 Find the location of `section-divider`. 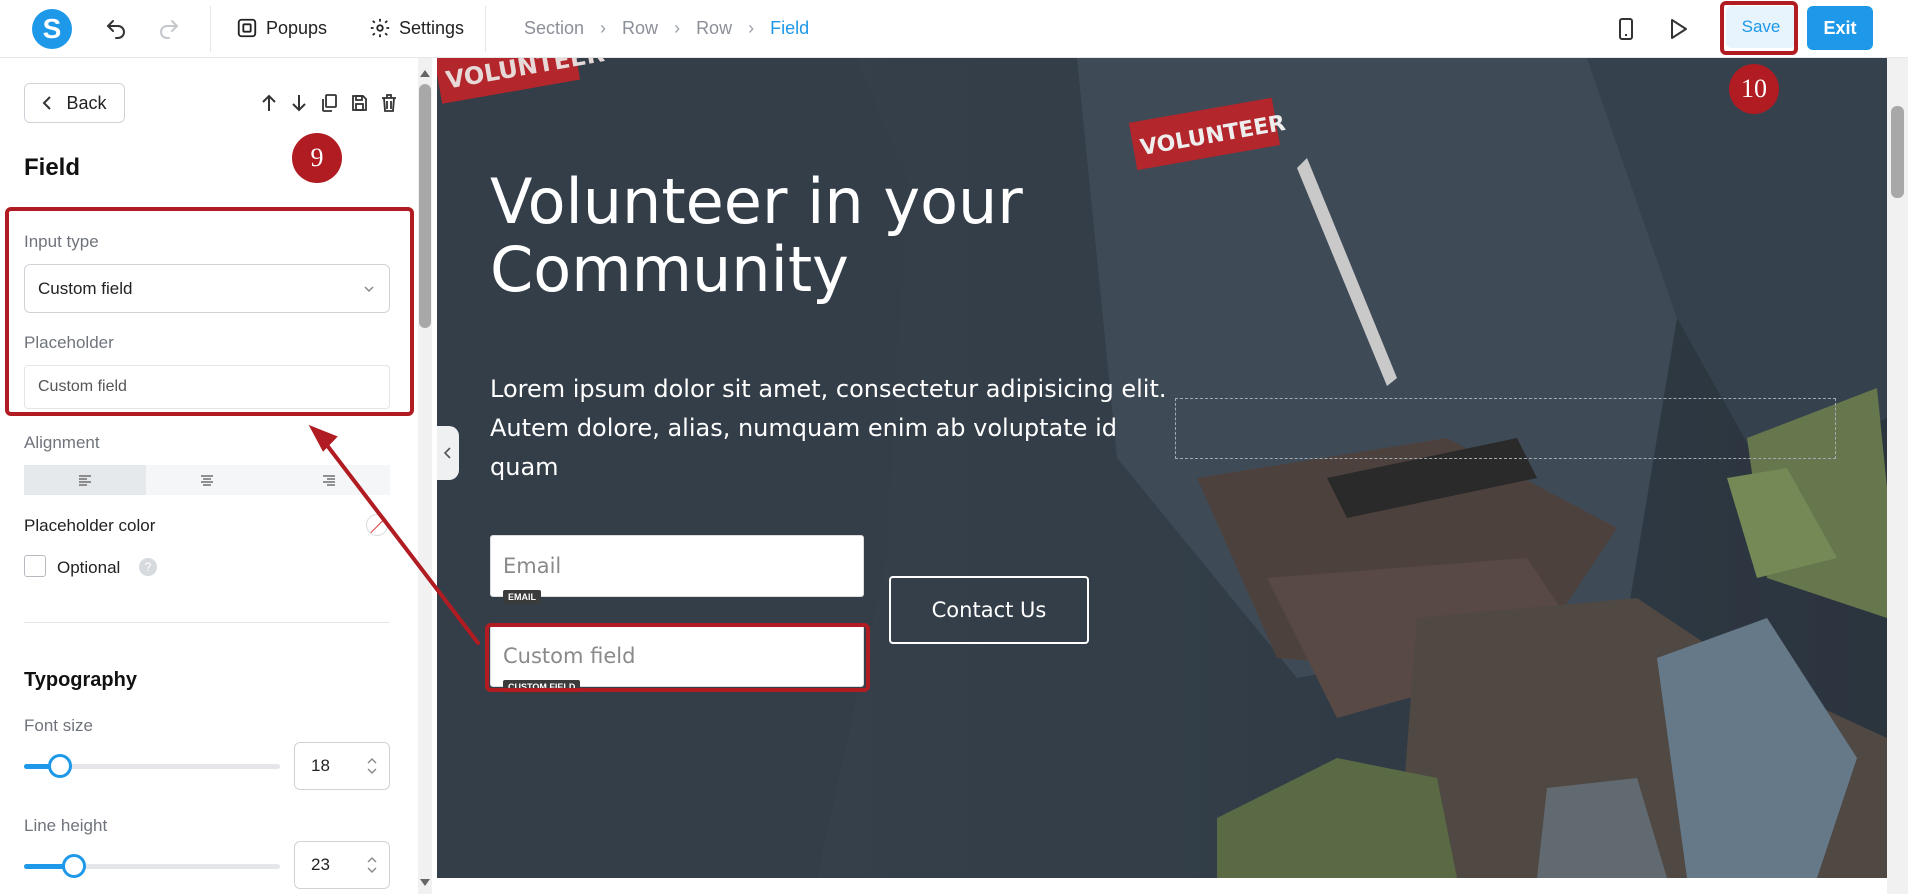

section-divider is located at coordinates (207, 622).